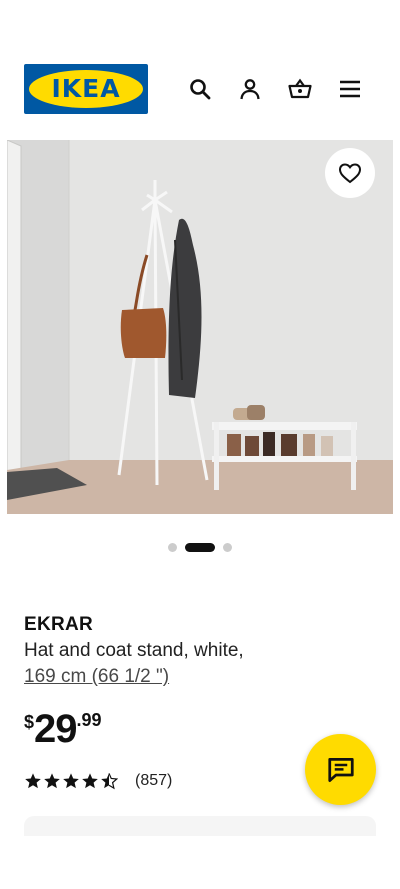  Describe the element at coordinates (300, 89) in the screenshot. I see `basket-icon` at that location.